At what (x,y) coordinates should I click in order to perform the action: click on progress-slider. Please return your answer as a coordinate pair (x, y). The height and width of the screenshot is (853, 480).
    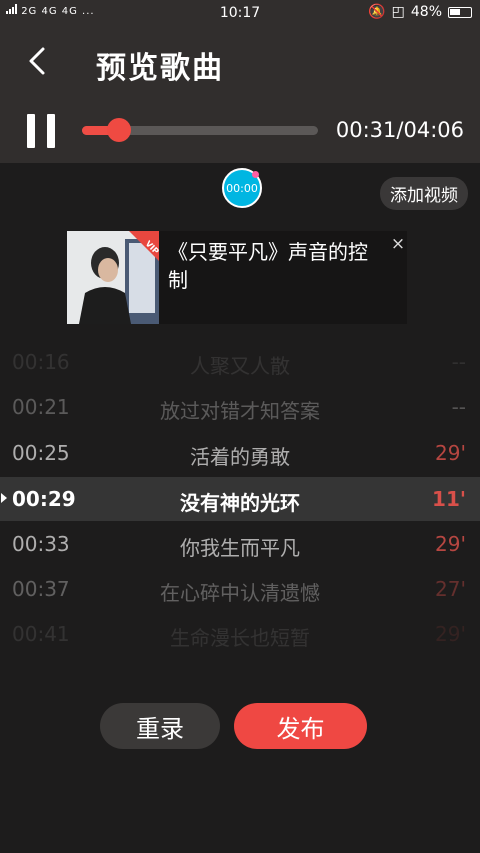
    Looking at the image, I should click on (200, 130).